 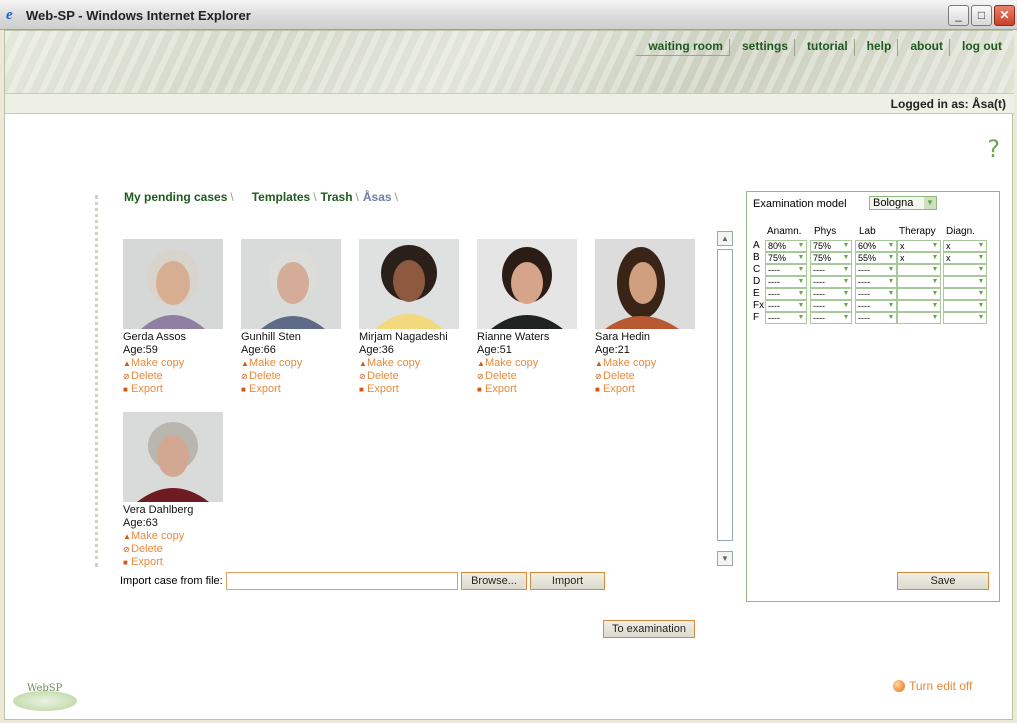 I want to click on case-scrollbar: ▲ ▼, so click(x=725, y=399).